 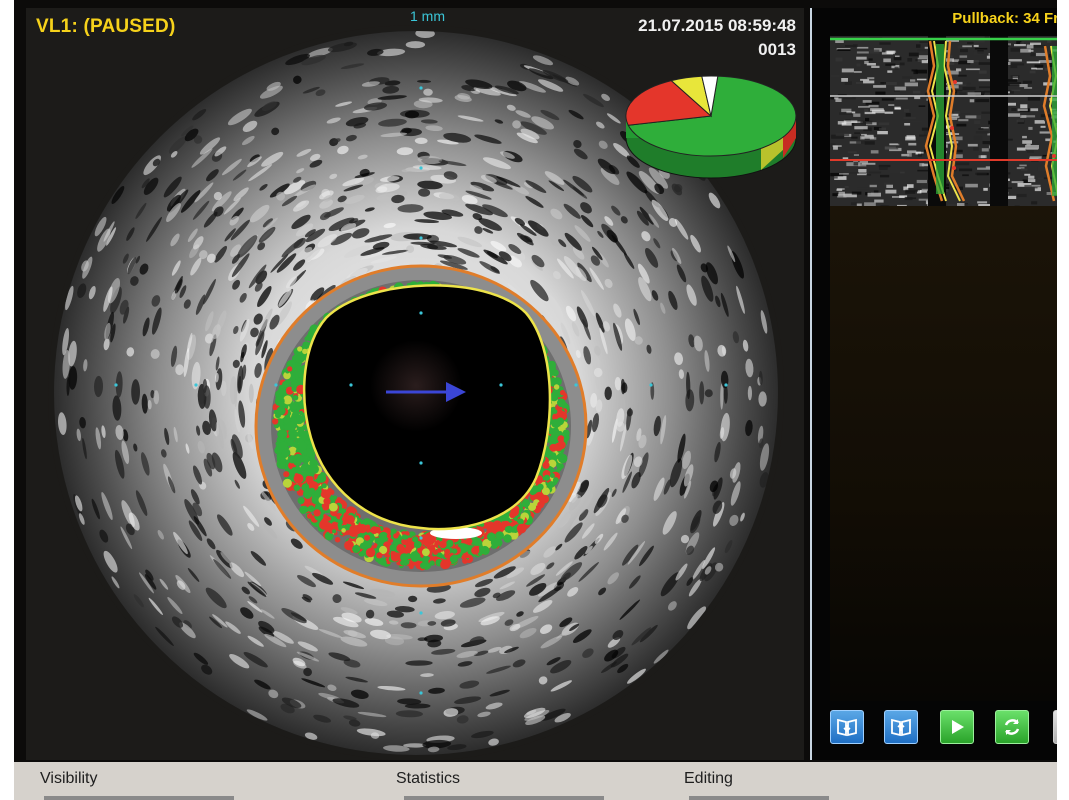 What do you see at coordinates (504, 798) in the screenshot?
I see `statistics-options-strip` at bounding box center [504, 798].